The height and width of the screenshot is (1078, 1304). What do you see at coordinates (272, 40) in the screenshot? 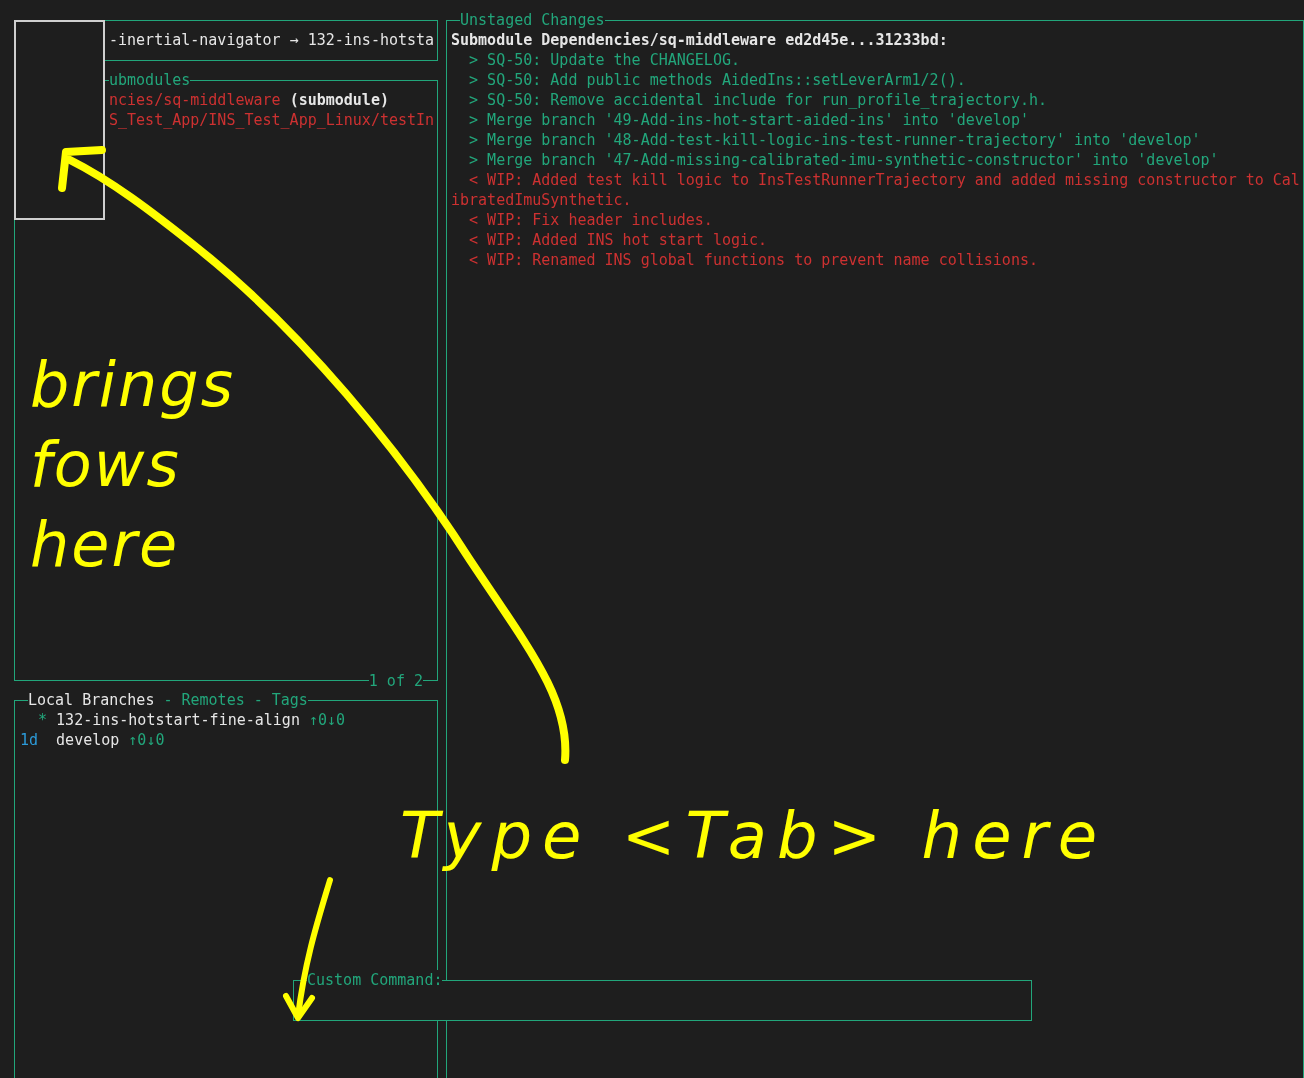
I see `repo-status: -inertial-navigator → 132-ins-hotsta` at bounding box center [272, 40].